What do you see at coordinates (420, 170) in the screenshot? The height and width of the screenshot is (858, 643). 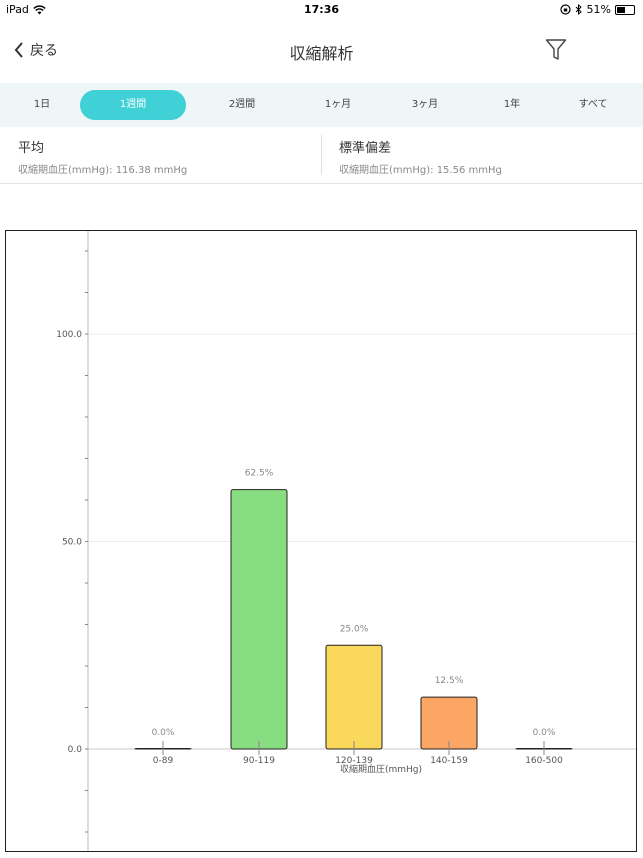 I see `std-dev-value: 収縮期血圧(mmHg): 15.56 mmHg` at bounding box center [420, 170].